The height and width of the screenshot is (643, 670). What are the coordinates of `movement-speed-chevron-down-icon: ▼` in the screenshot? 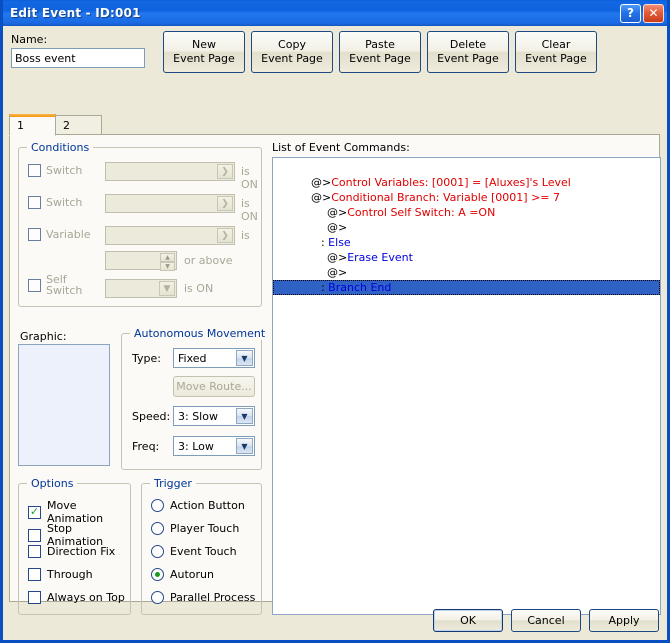 It's located at (244, 416).